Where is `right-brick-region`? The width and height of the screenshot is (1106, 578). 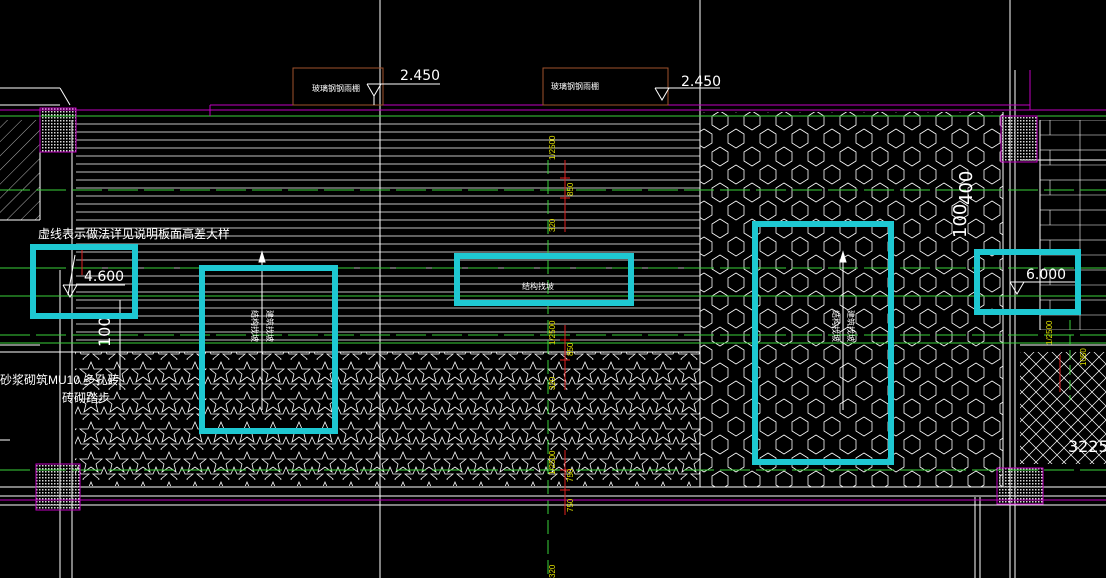
right-brick-region is located at coordinates (1073, 225).